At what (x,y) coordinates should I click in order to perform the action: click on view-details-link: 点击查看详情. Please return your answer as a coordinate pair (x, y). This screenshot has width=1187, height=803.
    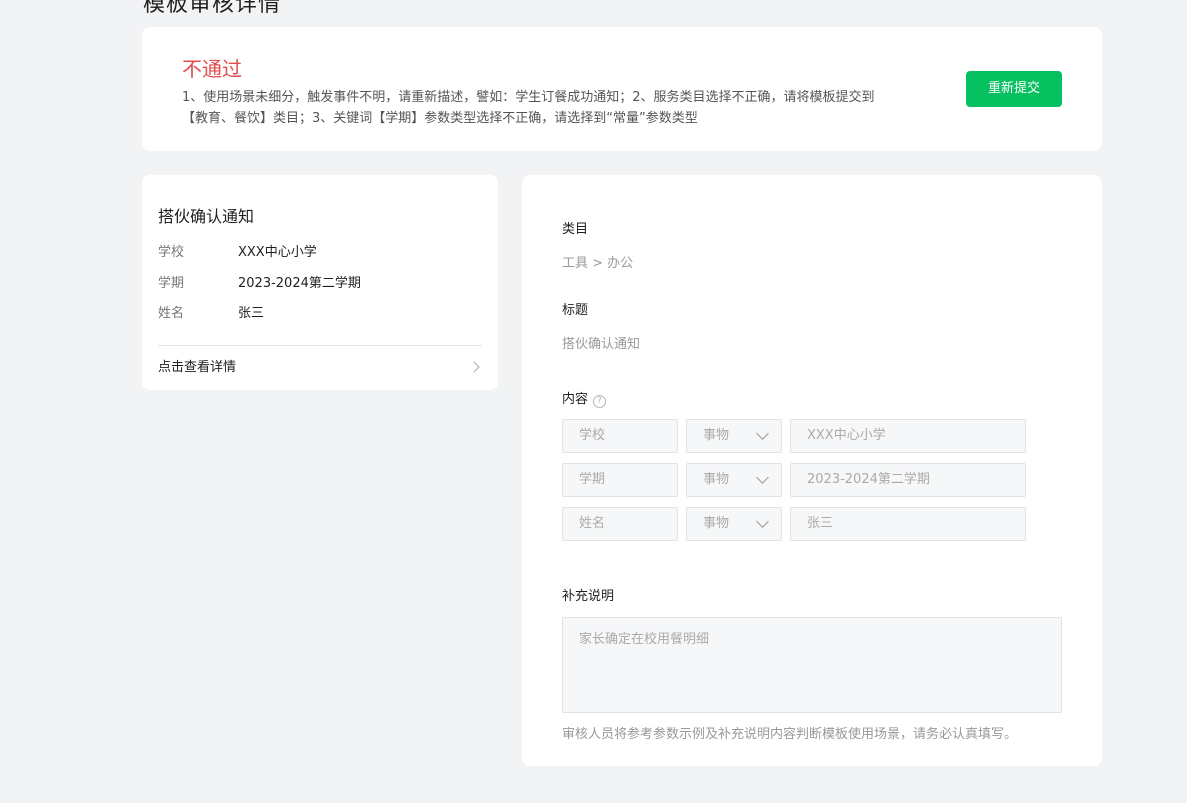
    Looking at the image, I should click on (320, 368).